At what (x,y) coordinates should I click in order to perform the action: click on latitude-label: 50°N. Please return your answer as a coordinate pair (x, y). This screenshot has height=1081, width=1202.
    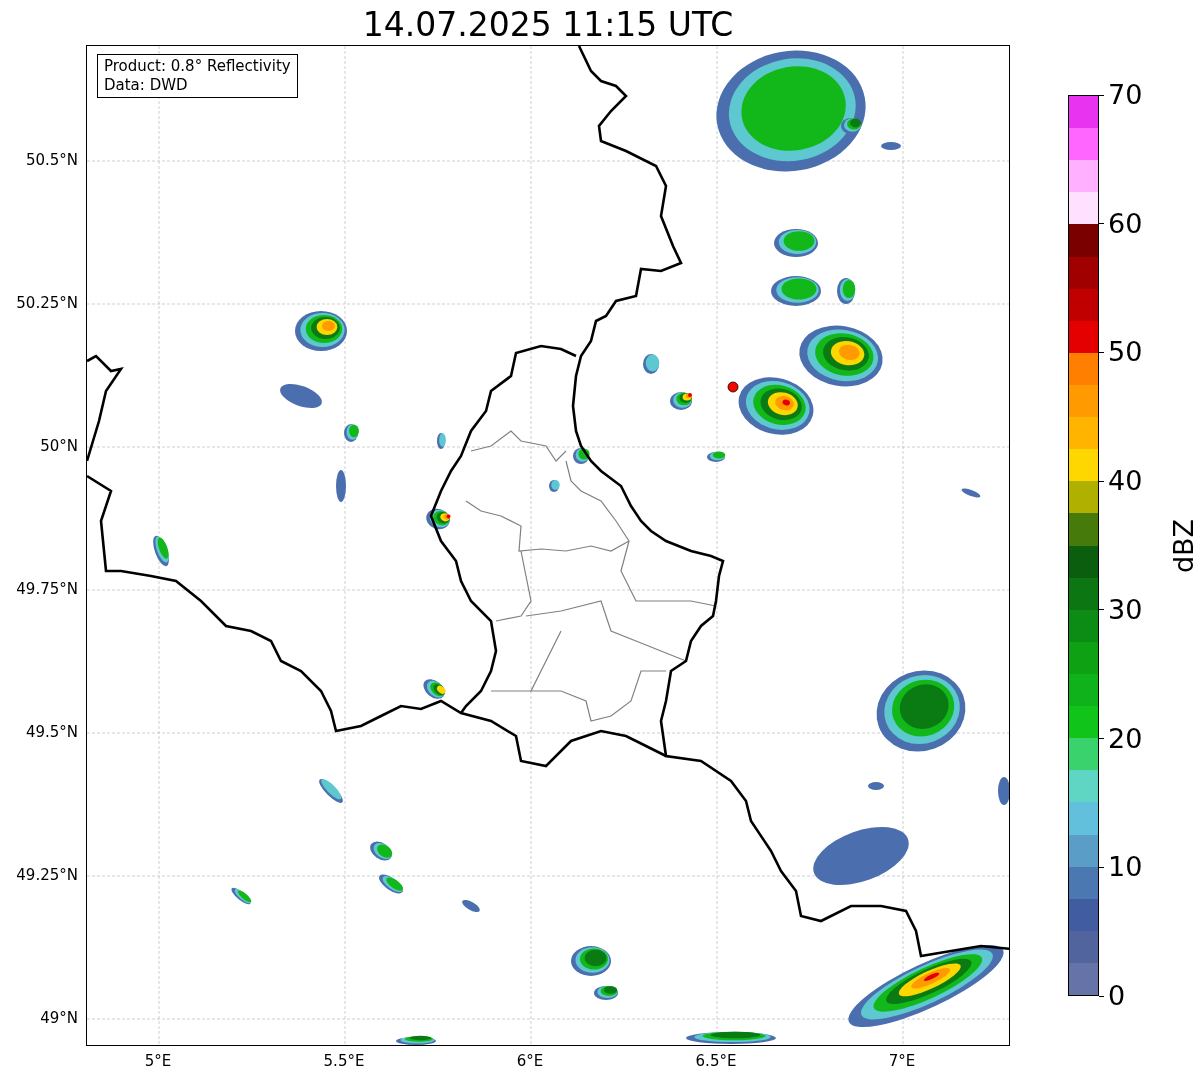
    Looking at the image, I should click on (59, 446).